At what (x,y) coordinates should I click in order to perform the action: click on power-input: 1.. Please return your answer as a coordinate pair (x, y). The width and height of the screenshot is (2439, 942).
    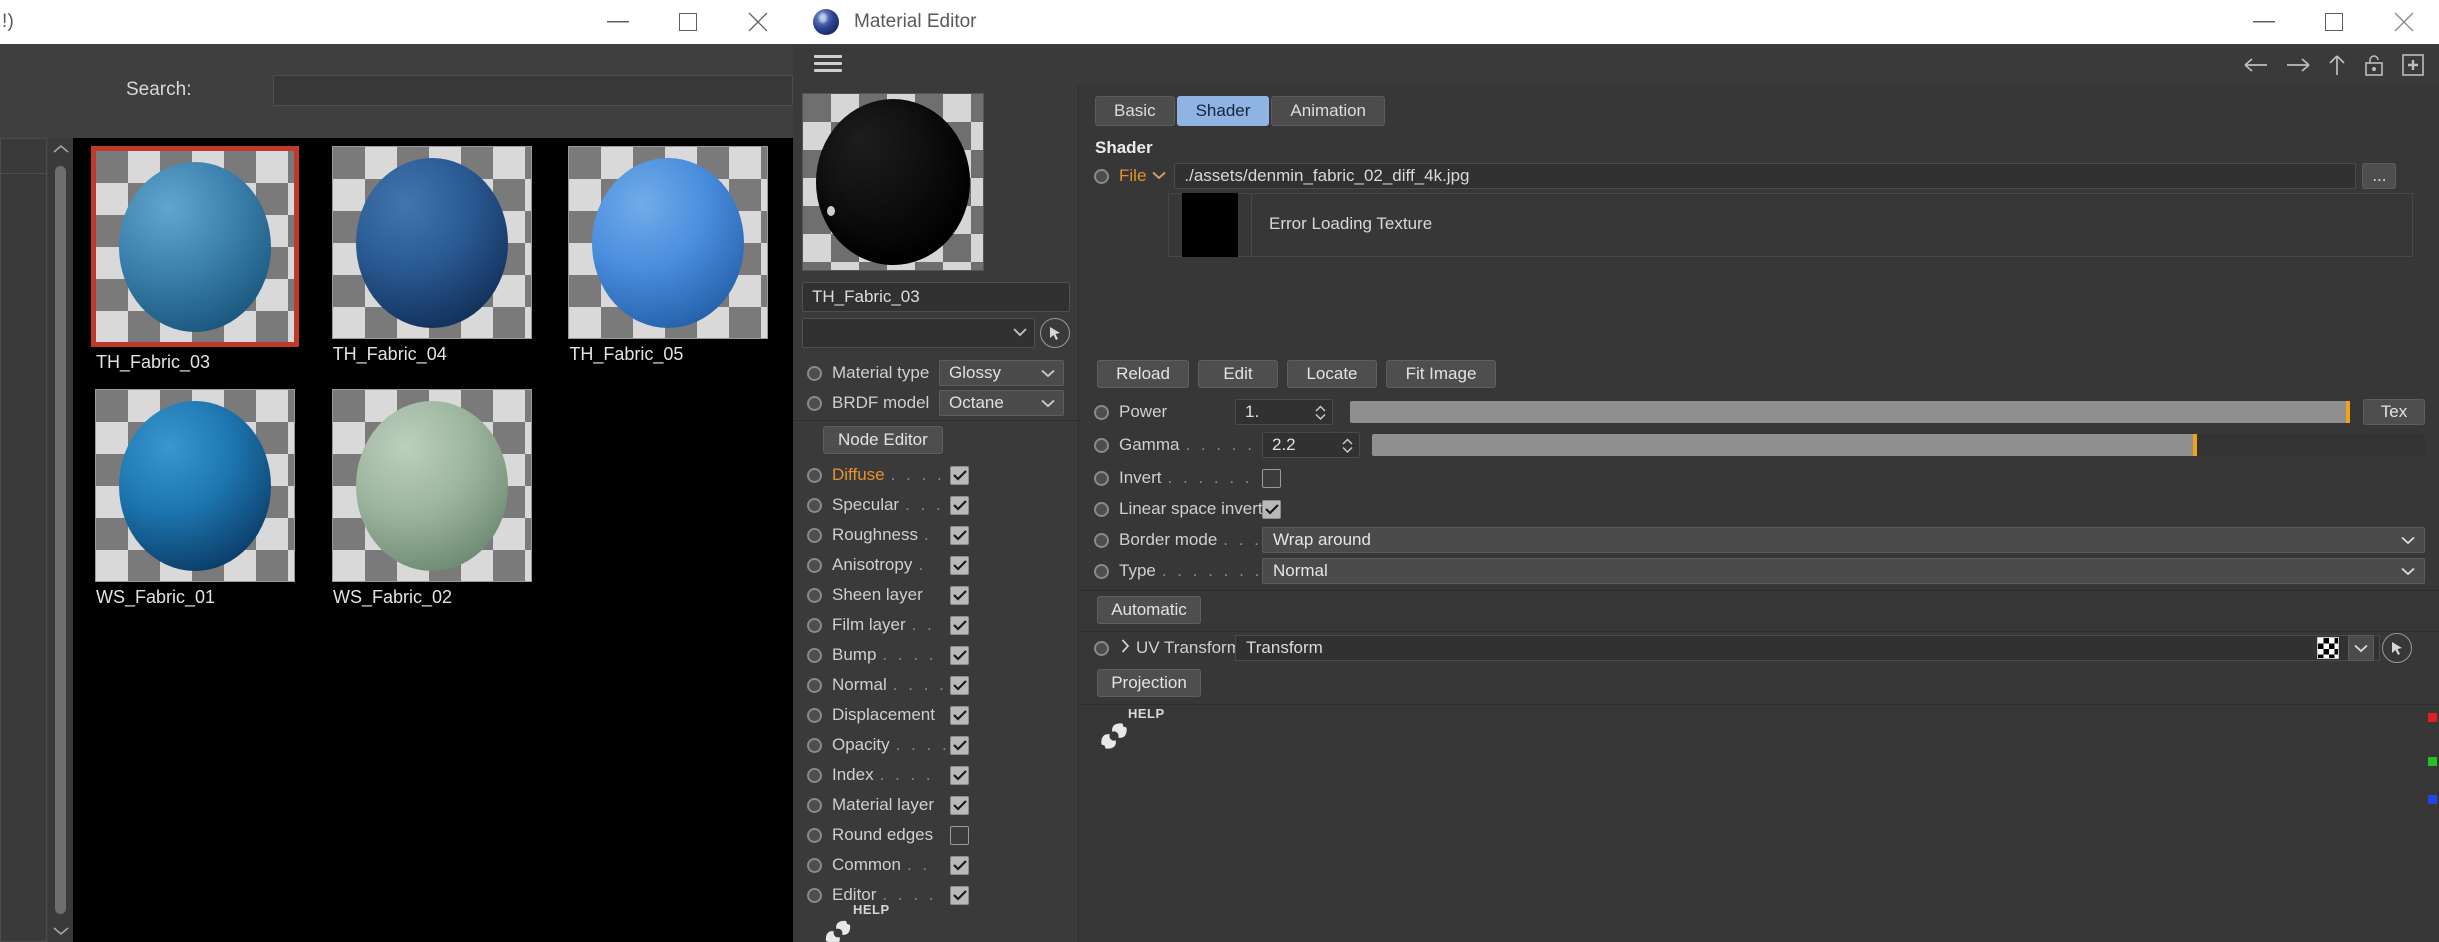
    Looking at the image, I should click on (1284, 412).